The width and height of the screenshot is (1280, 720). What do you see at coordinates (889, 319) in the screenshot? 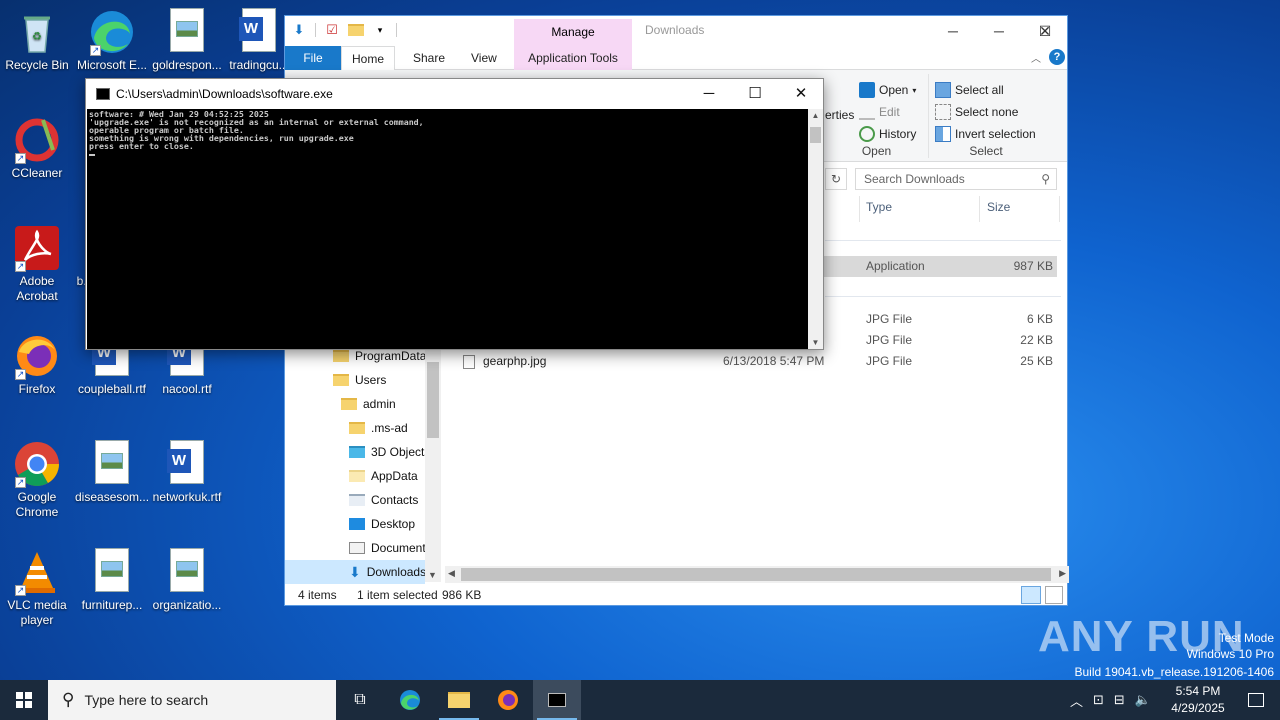
I see `file-type: JPG File` at bounding box center [889, 319].